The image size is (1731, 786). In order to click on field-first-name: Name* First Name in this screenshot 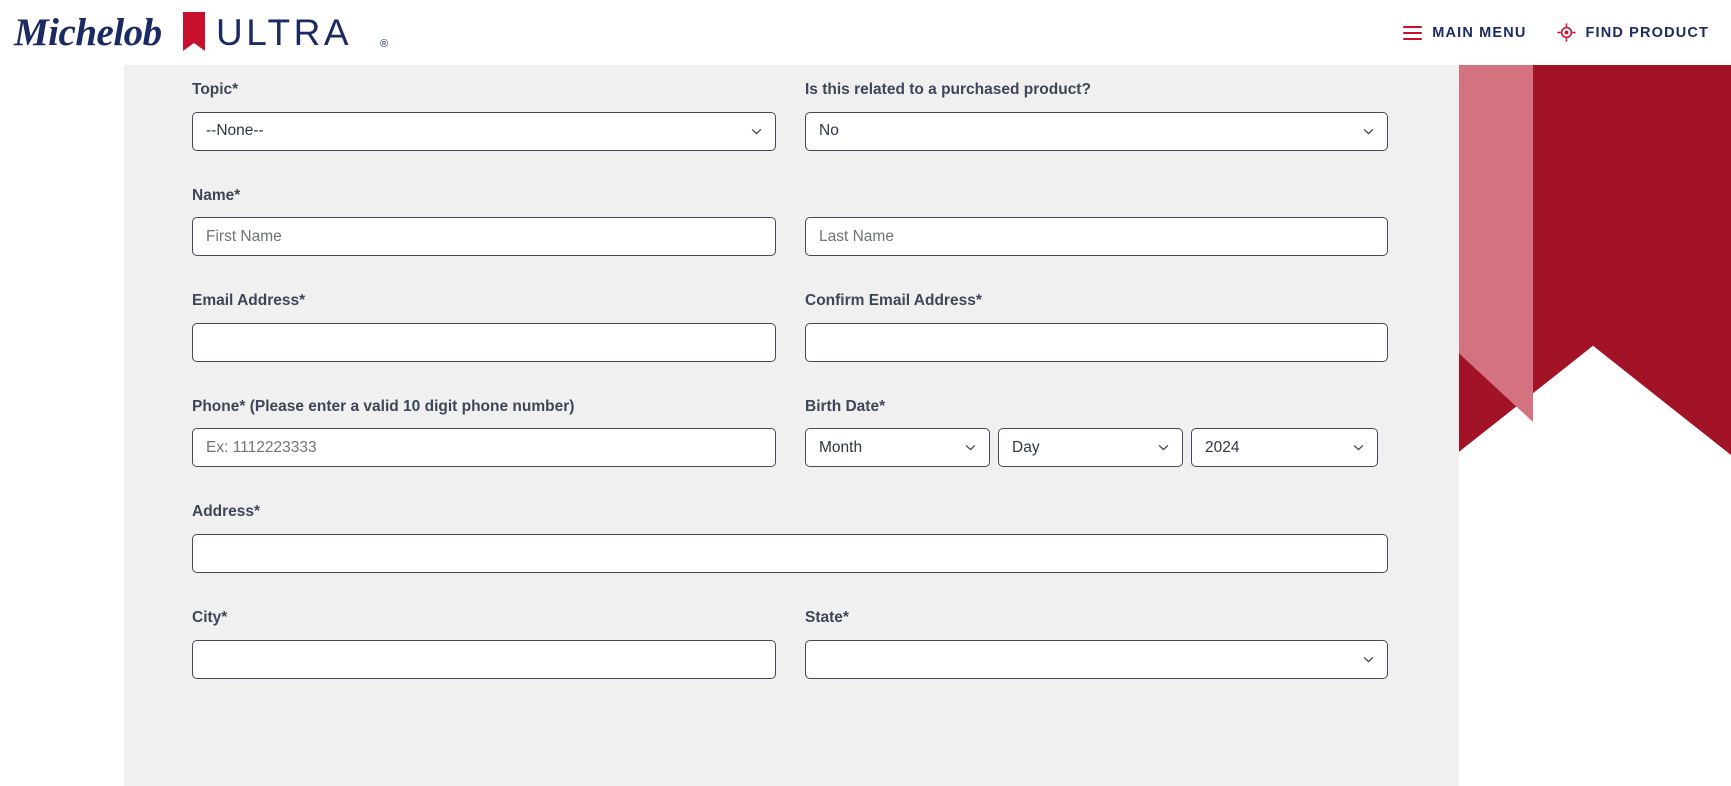, I will do `click(484, 222)`.